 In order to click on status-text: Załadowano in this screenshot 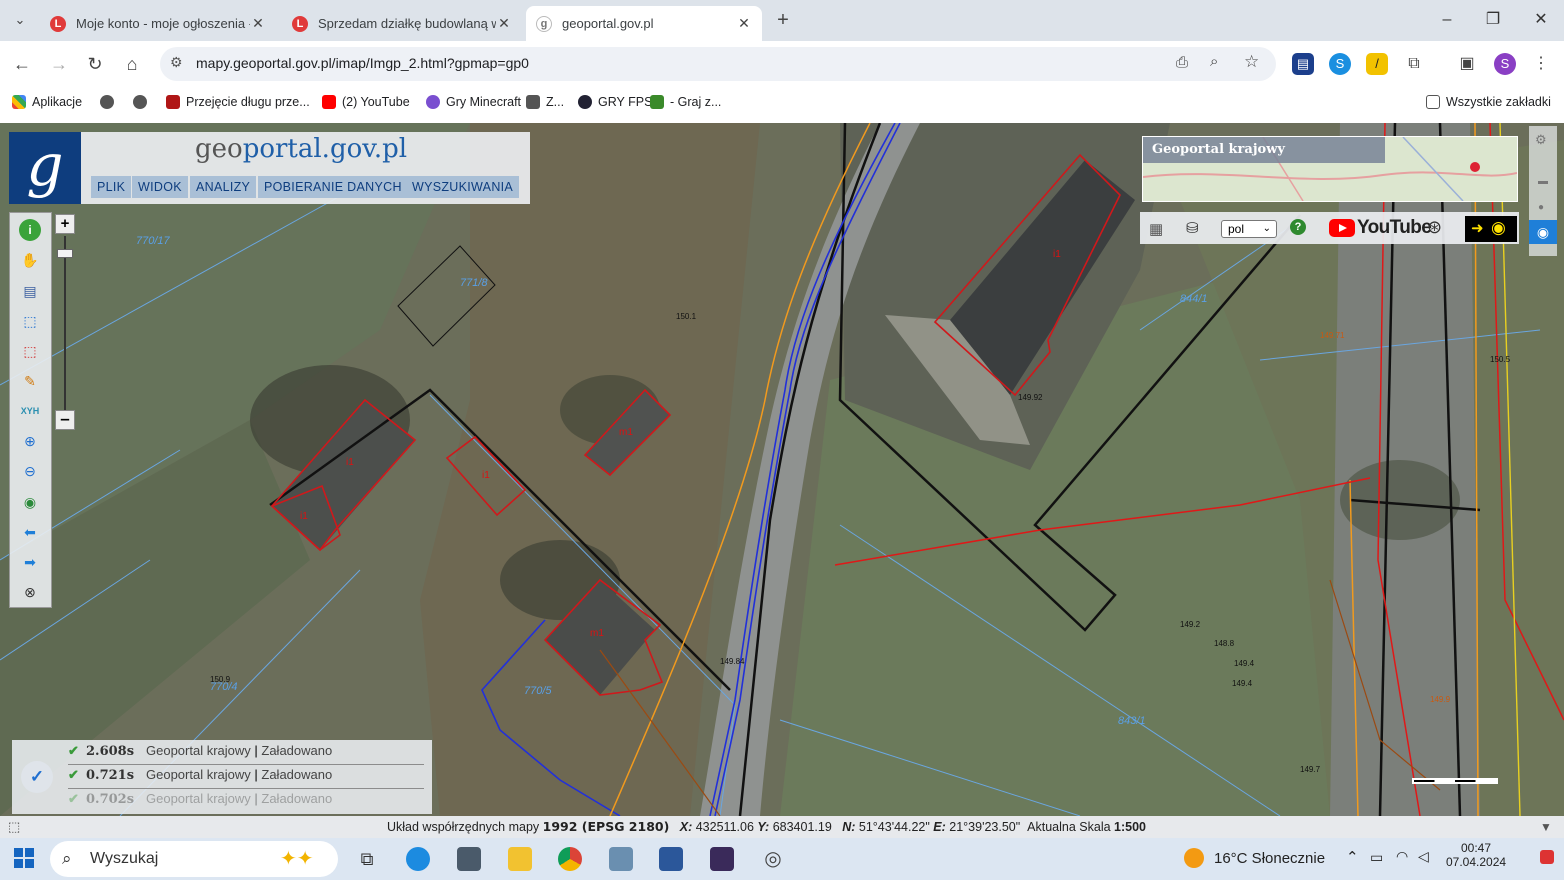, I will do `click(297, 774)`.